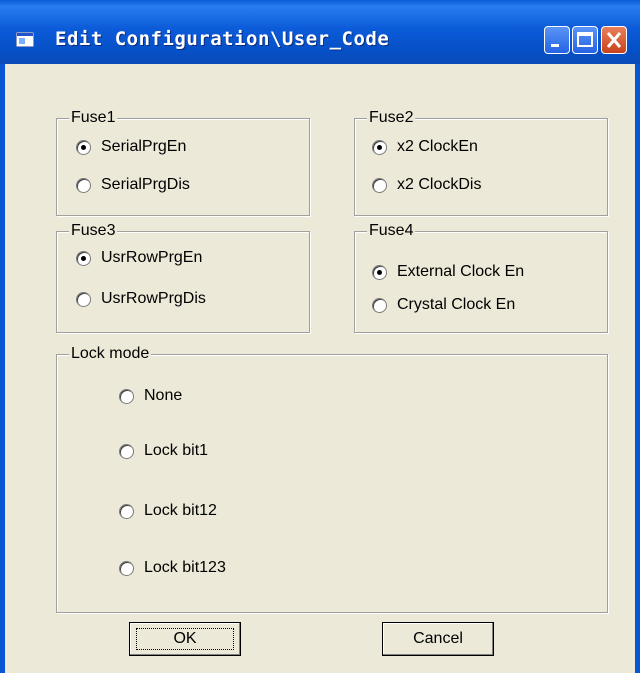  Describe the element at coordinates (152, 257) in the screenshot. I see `radio-usrrowprgen-label: UsrRowPrgEn` at that location.